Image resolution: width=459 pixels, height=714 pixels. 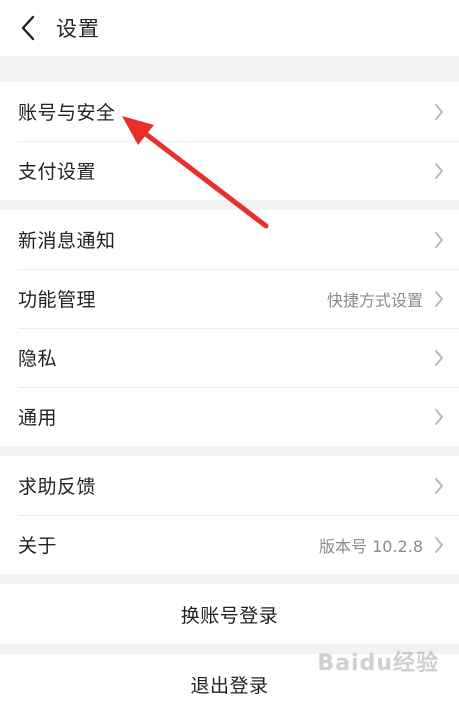 What do you see at coordinates (229, 544) in the screenshot?
I see `settings-item-about: 关于 版本号 10.2.8` at bounding box center [229, 544].